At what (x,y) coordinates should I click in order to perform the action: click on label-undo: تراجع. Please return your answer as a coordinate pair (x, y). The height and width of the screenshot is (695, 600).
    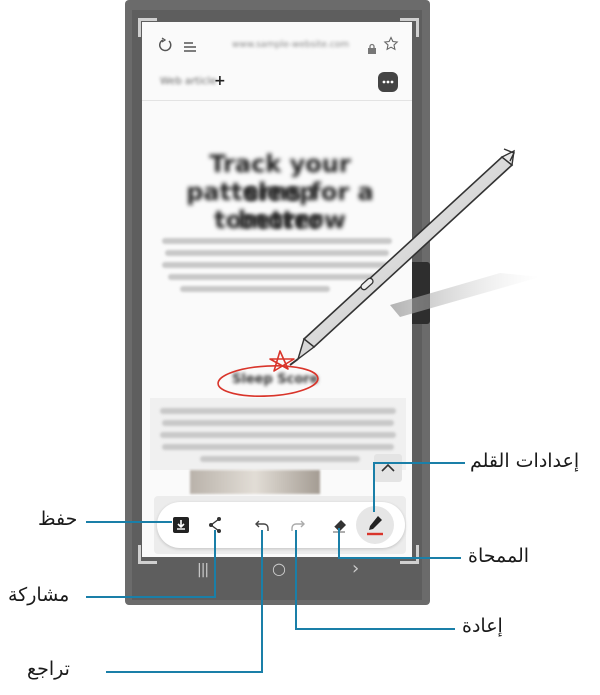
    Looking at the image, I should click on (48, 669).